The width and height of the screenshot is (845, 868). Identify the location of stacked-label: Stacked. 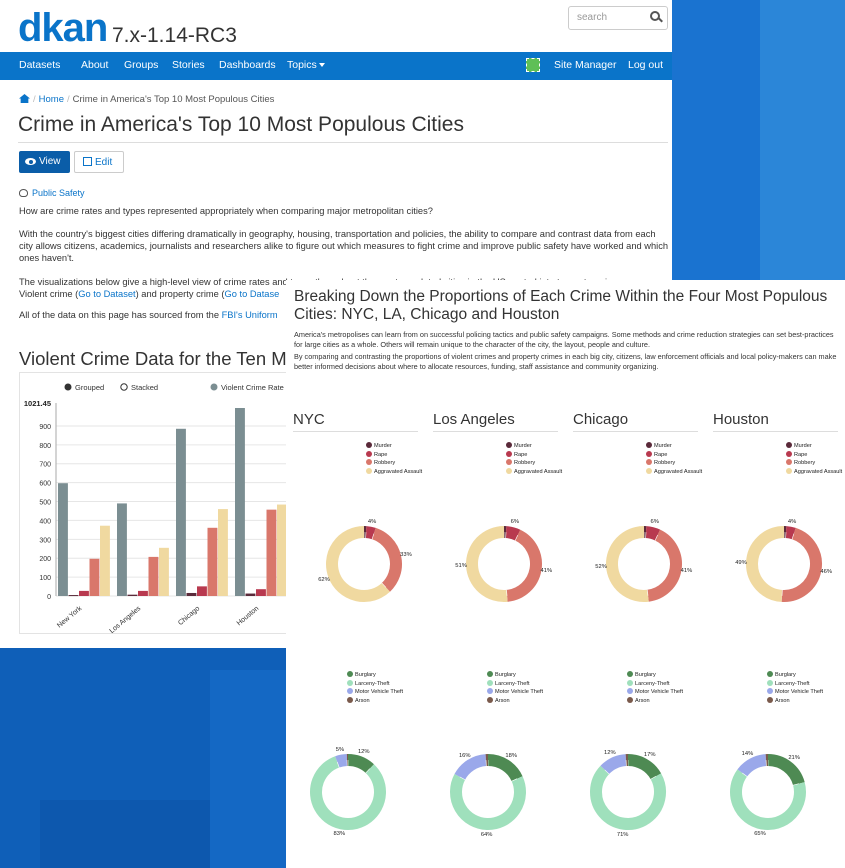
(144, 387).